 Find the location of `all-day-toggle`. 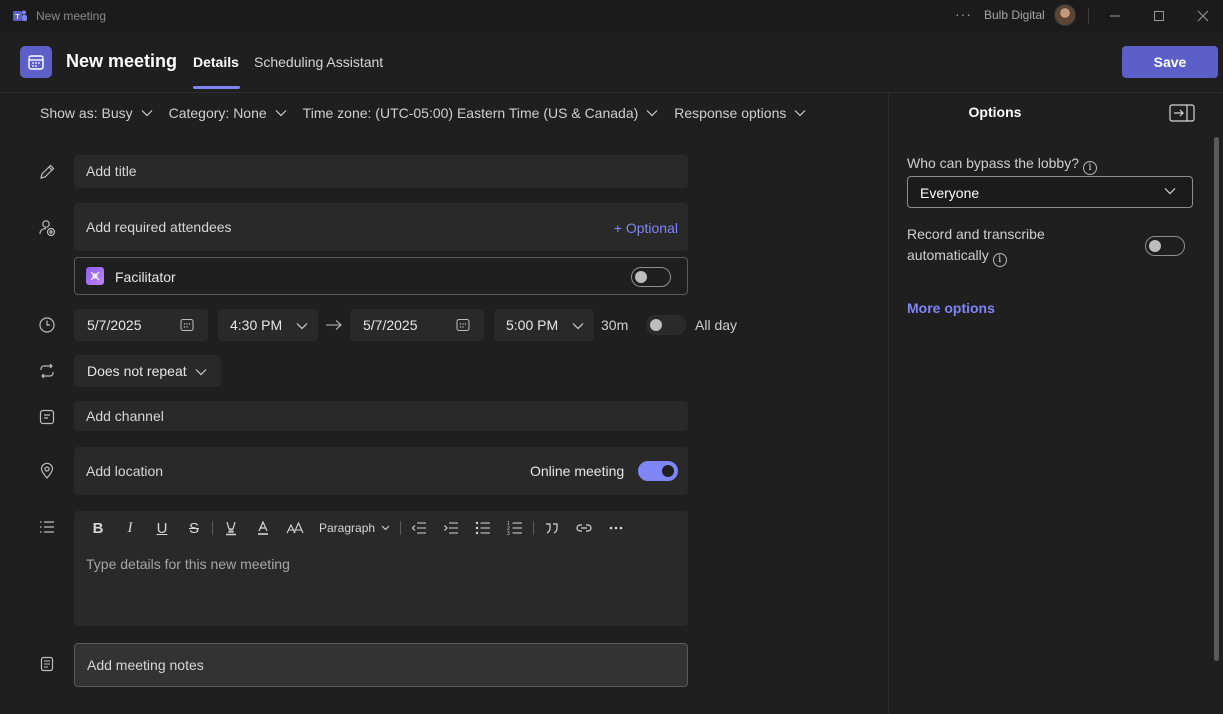

all-day-toggle is located at coordinates (666, 325).